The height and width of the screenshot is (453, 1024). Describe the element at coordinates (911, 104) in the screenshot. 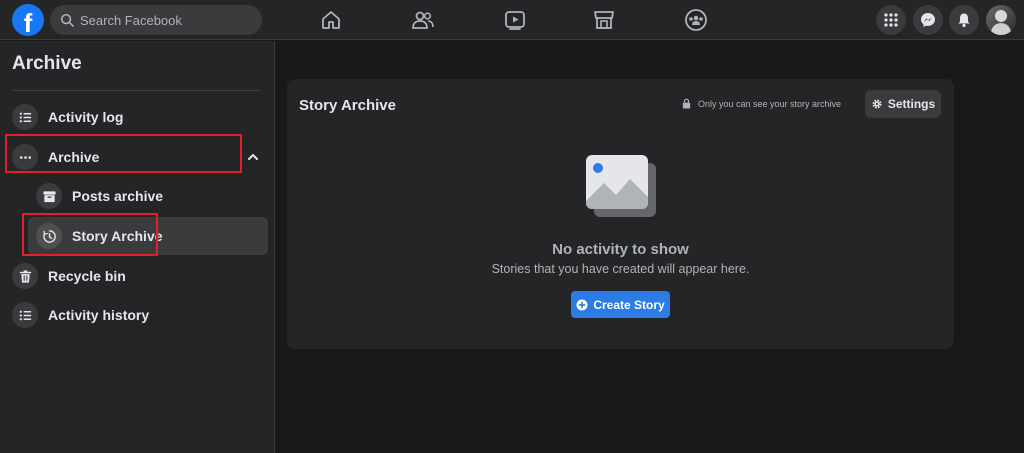

I see `settings-label: Settings` at that location.